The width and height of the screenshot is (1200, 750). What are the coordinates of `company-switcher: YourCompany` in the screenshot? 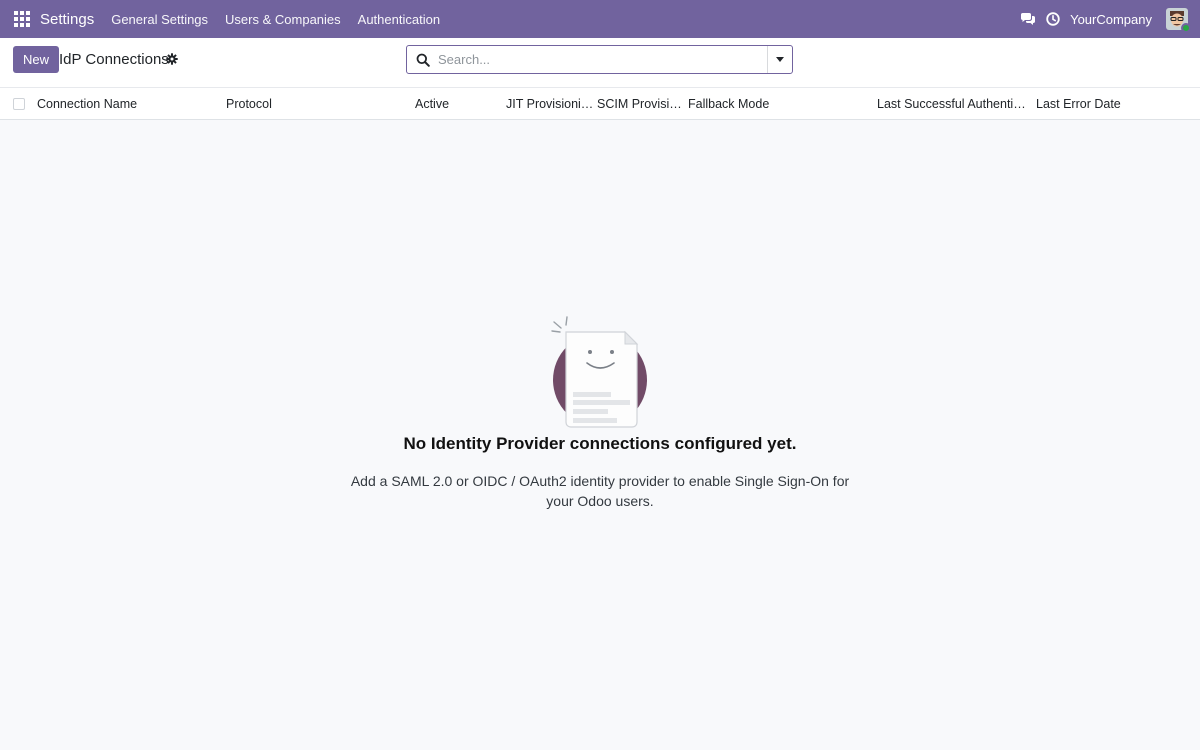 It's located at (1111, 19).